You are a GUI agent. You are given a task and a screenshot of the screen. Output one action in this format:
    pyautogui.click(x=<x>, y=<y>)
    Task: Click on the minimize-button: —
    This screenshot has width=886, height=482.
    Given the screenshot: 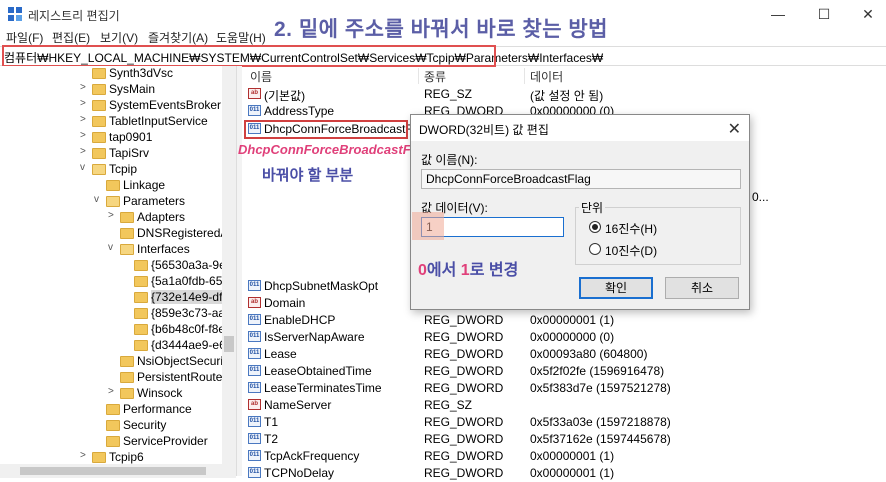 What is the action you would take?
    pyautogui.click(x=778, y=14)
    